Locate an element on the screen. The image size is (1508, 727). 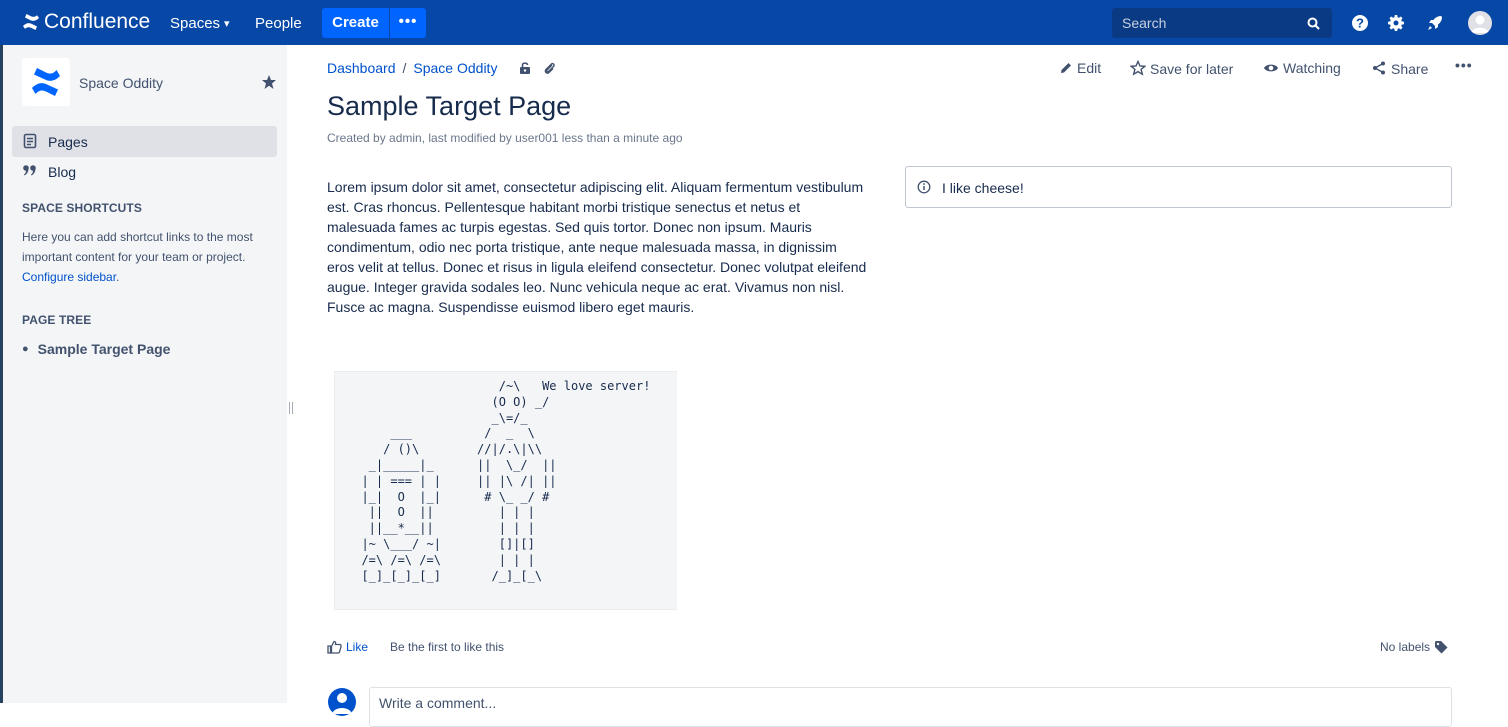
chevron-down-icon: ▾ is located at coordinates (227, 24).